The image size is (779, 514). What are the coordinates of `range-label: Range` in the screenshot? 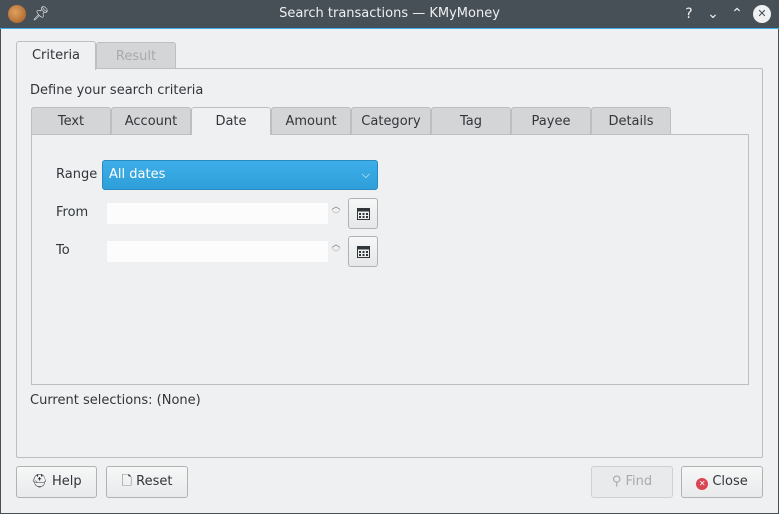 It's located at (77, 174).